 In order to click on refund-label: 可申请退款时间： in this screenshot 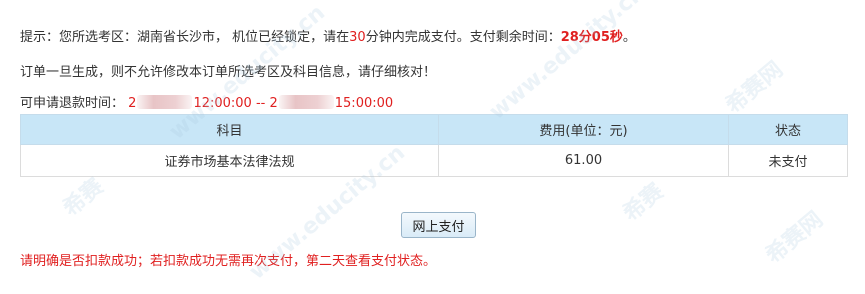, I will do `click(72, 103)`.